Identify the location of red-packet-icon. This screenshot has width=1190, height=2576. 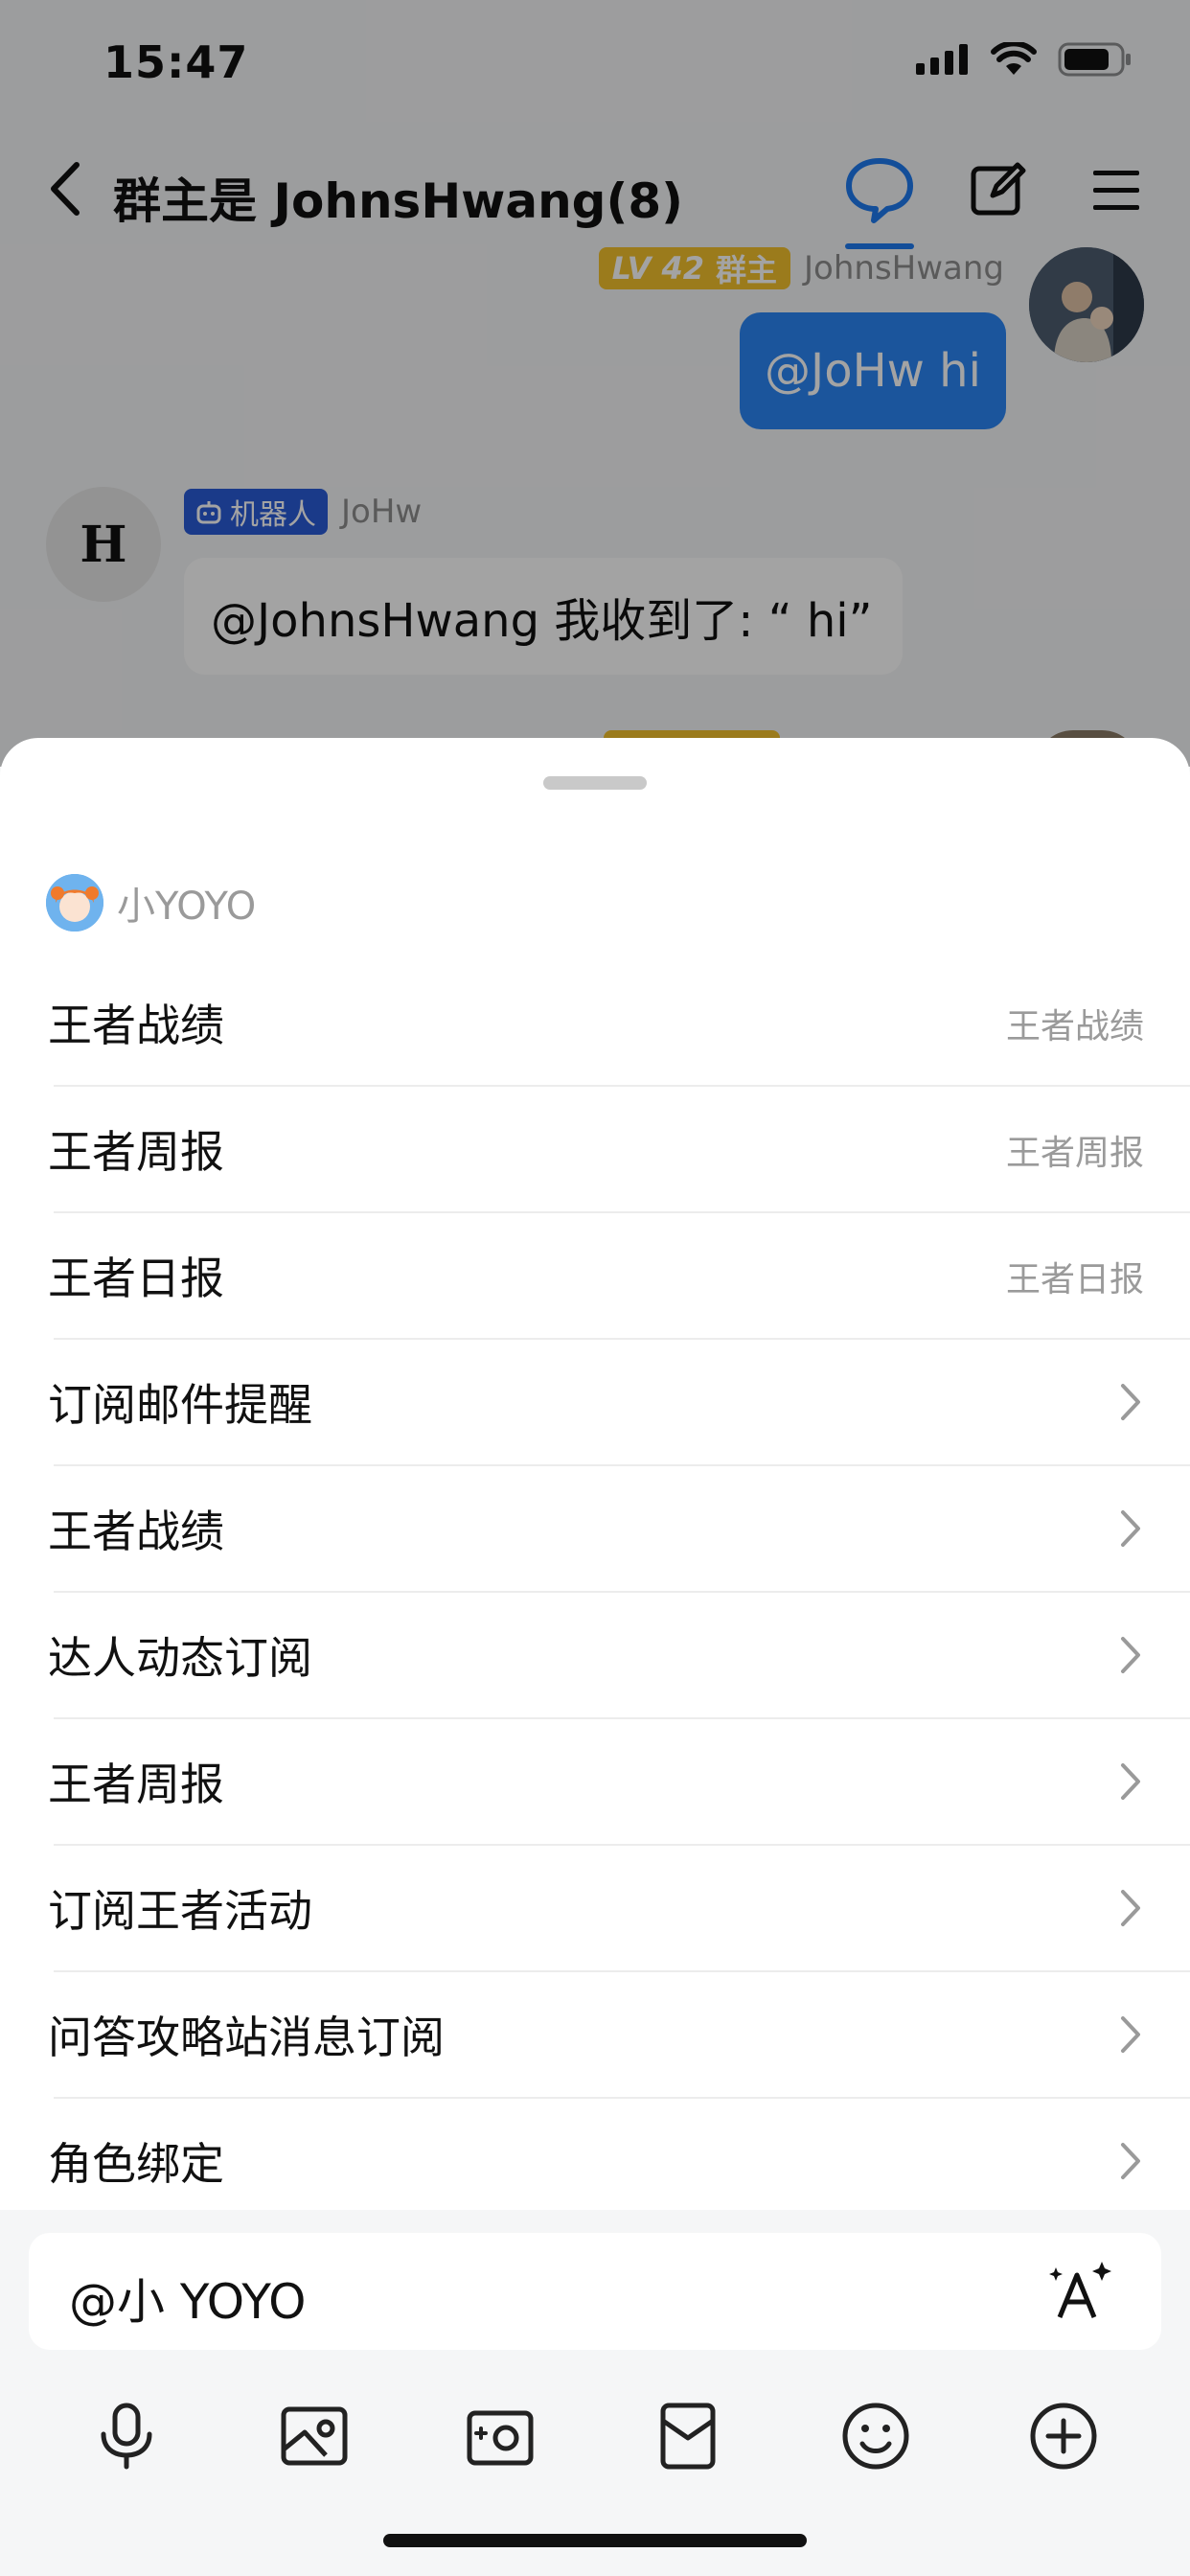
(688, 2436).